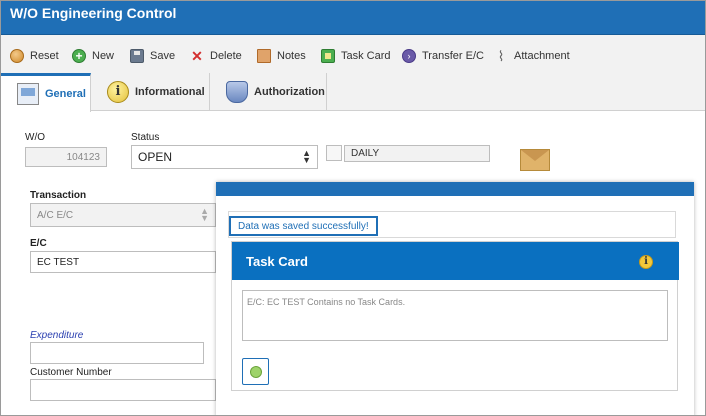 This screenshot has height=416, width=706. I want to click on tab-bar: General i Informational Authorization, so click(353, 92).